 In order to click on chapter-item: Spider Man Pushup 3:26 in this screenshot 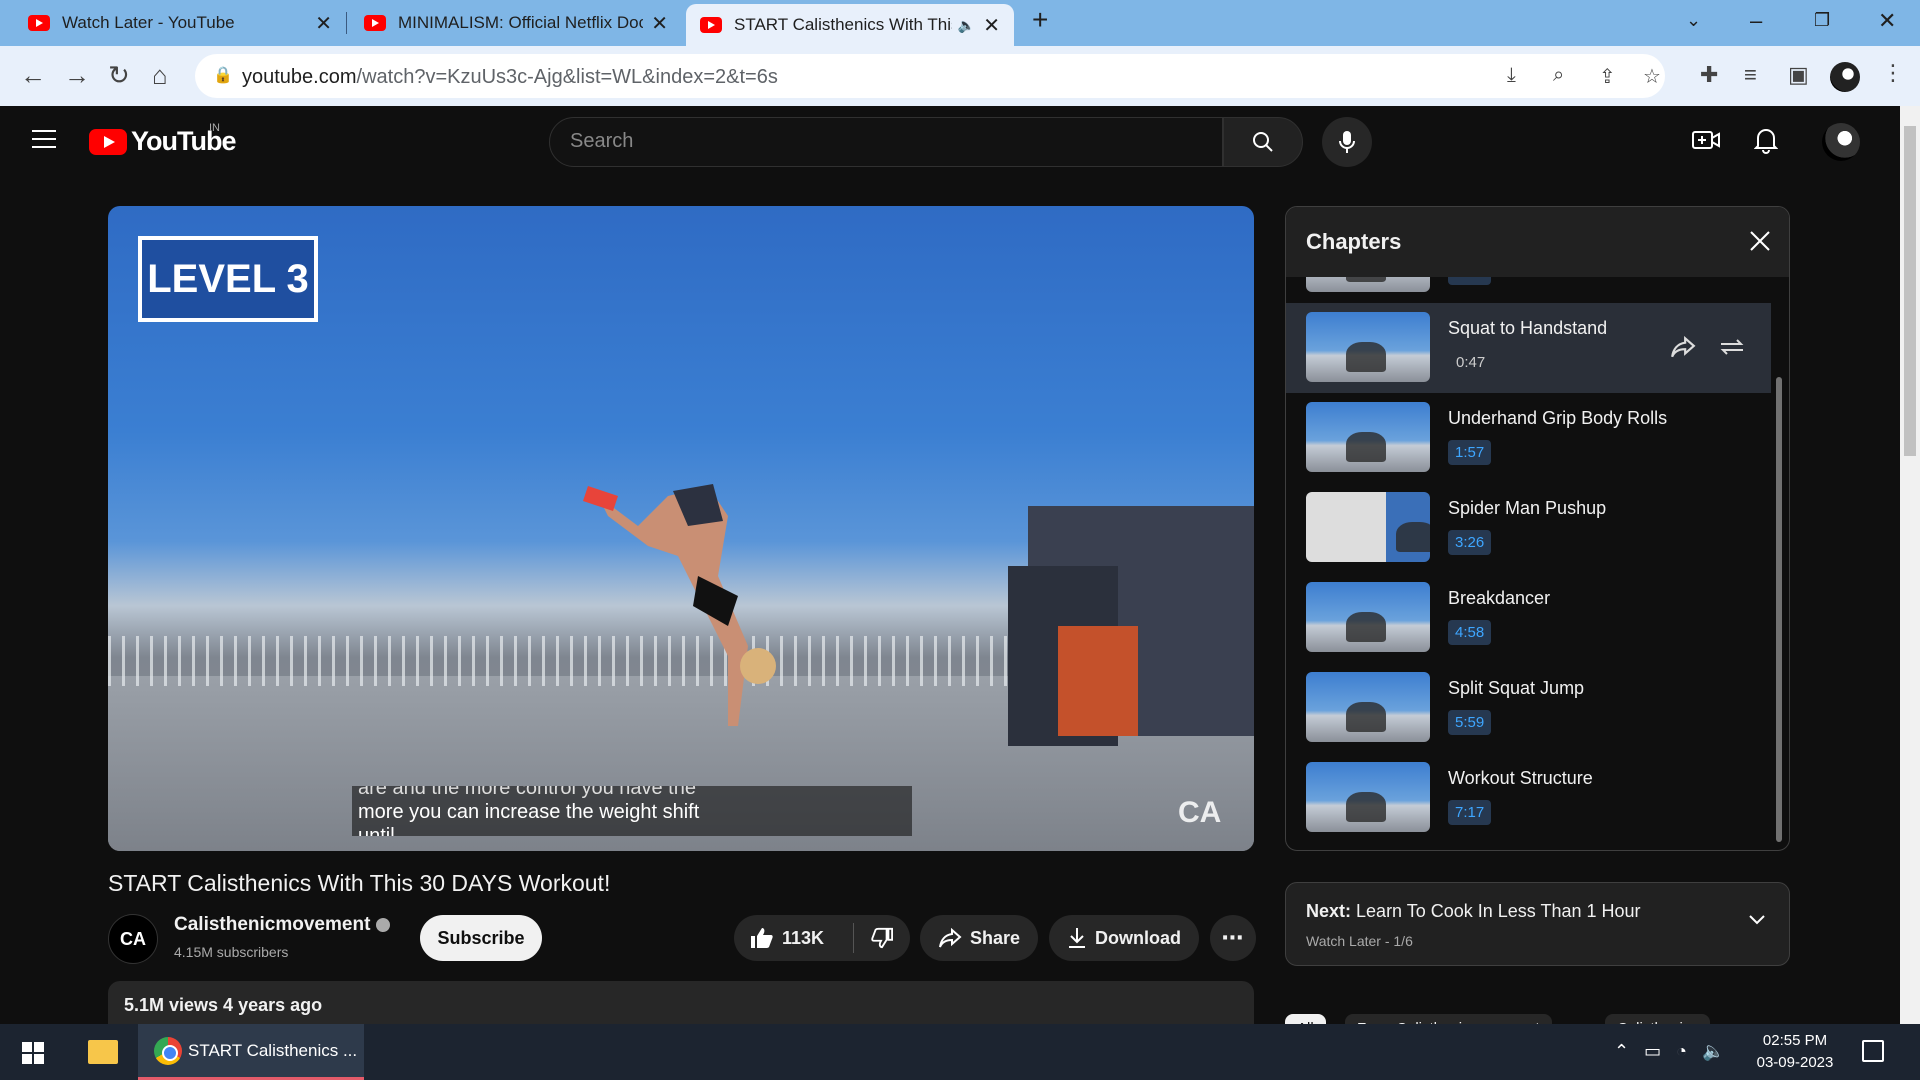, I will do `click(1528, 528)`.